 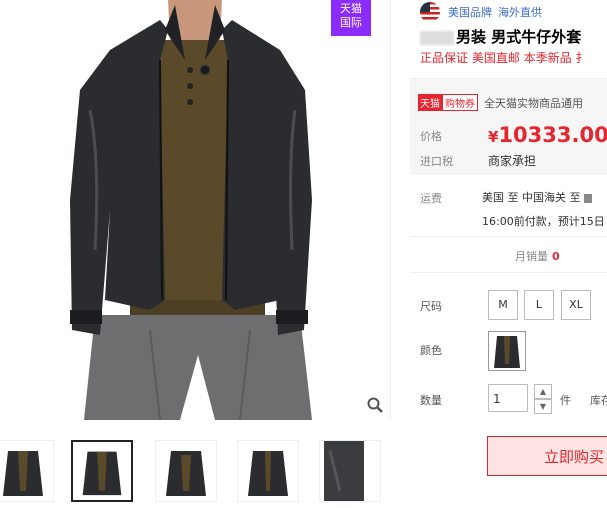 I want to click on thumbnail-strip, so click(x=195, y=472).